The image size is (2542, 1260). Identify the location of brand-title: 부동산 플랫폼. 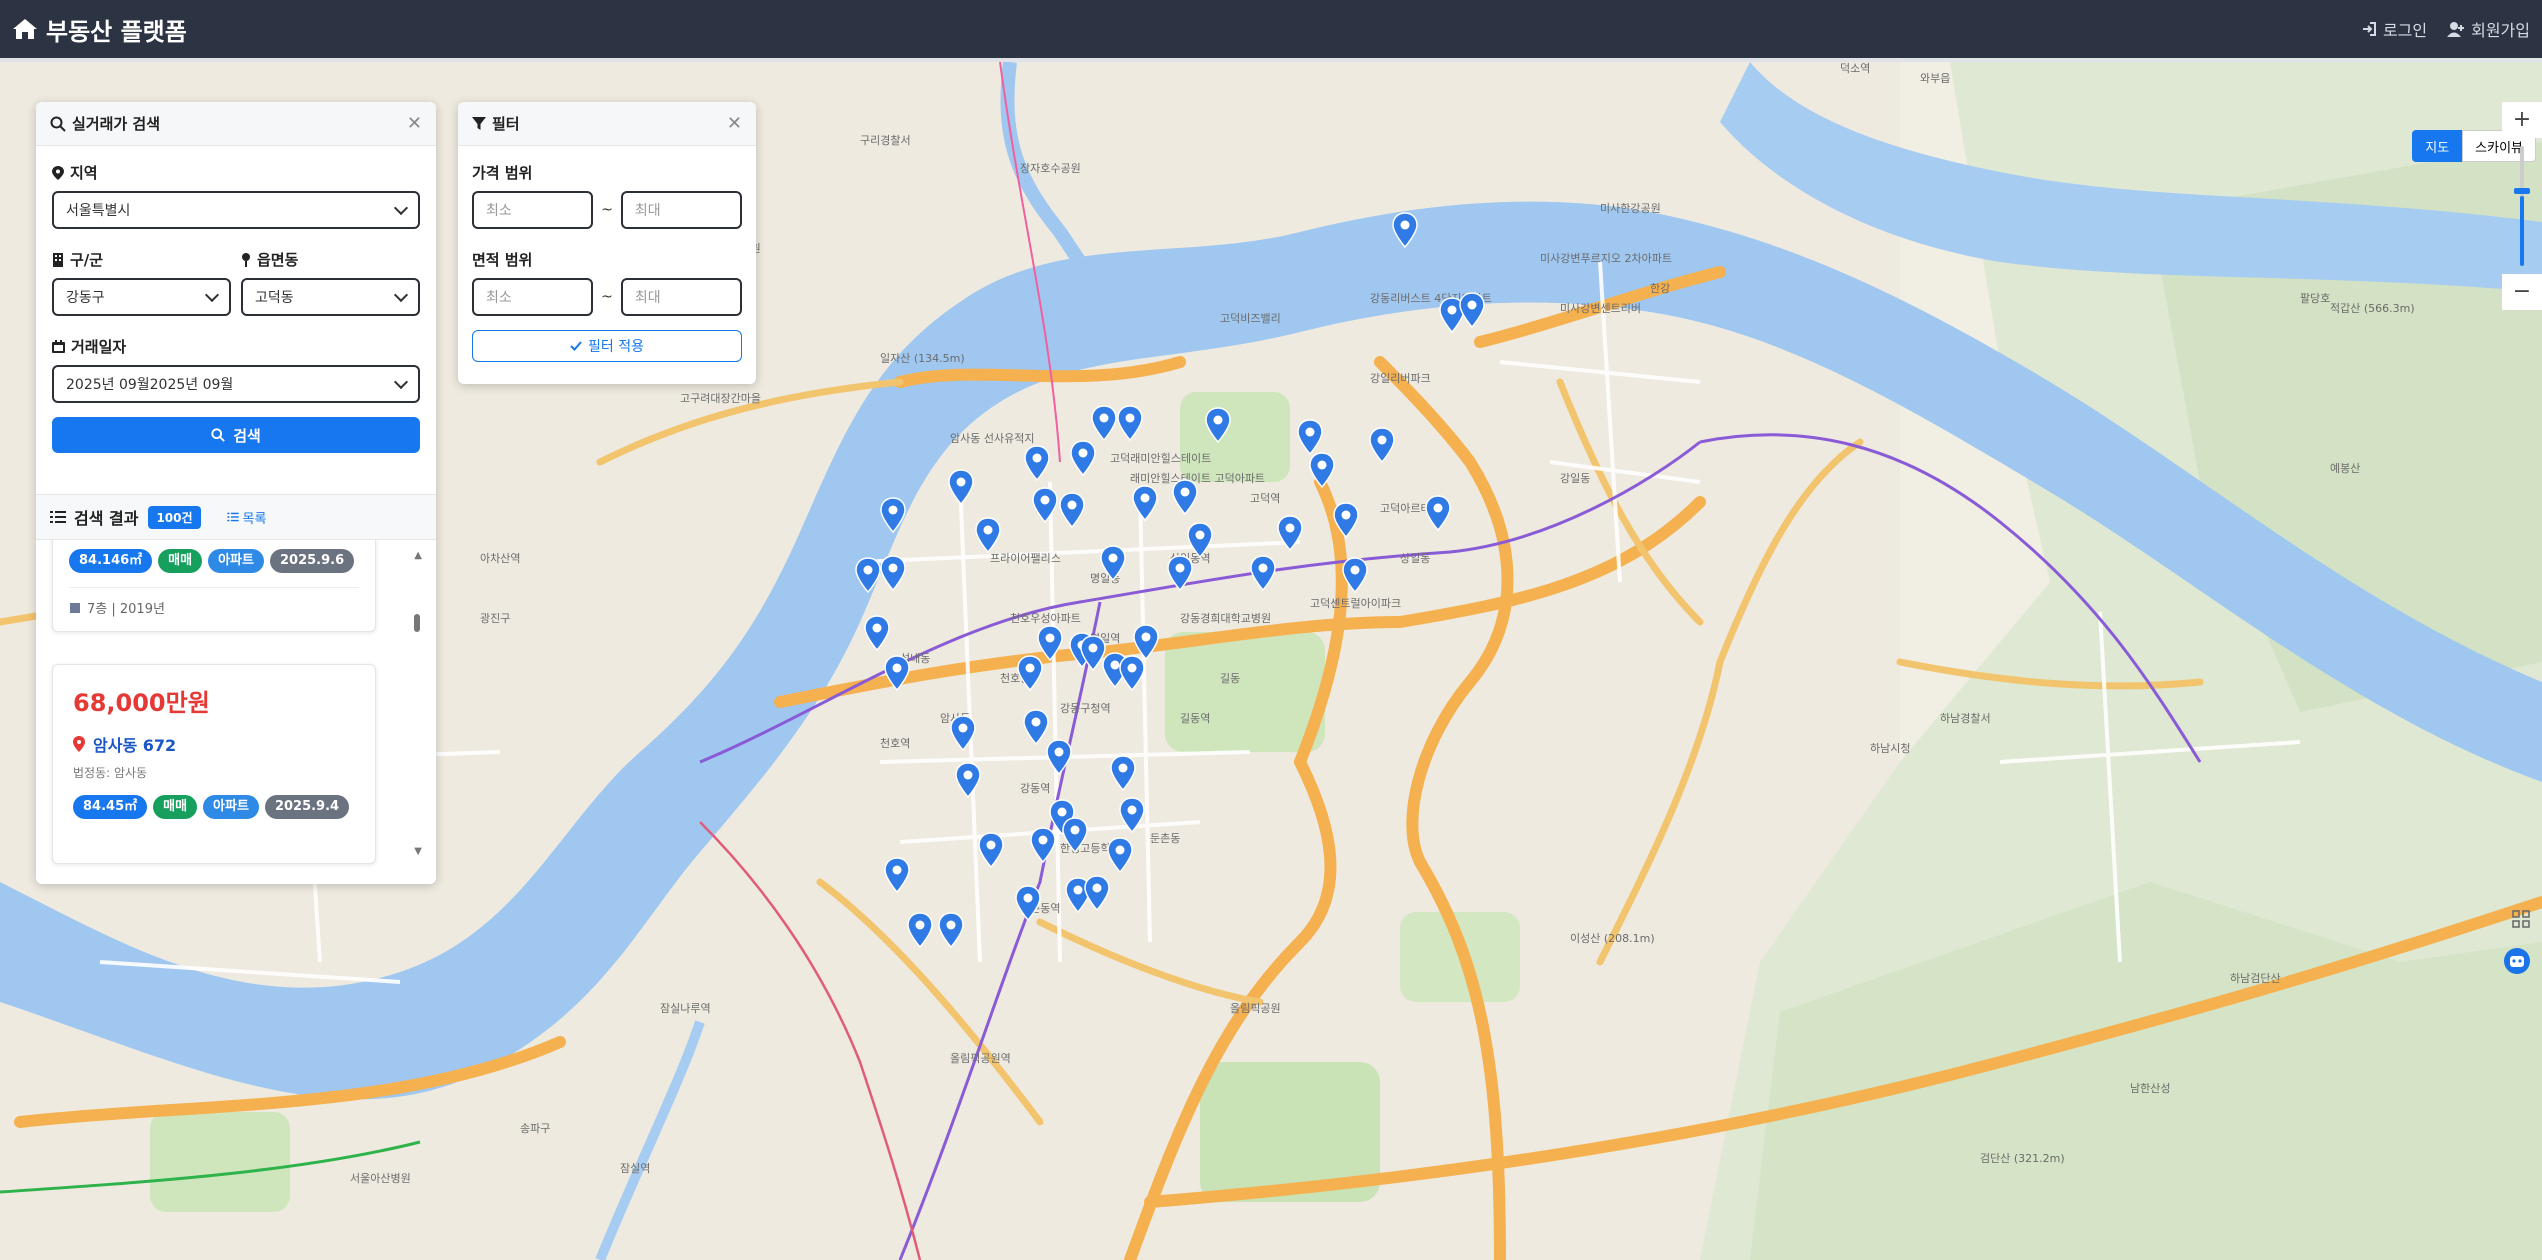
(116, 31).